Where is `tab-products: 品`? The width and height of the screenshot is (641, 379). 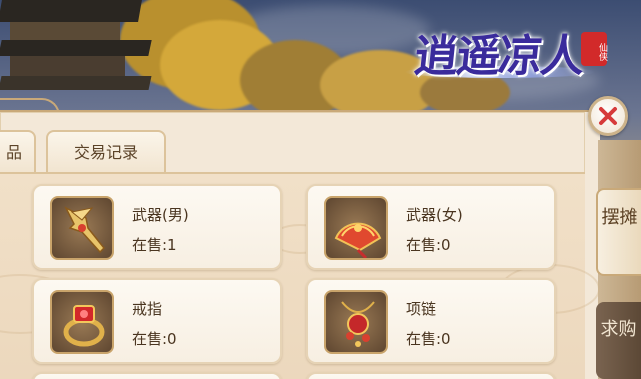
tab-products: 品 is located at coordinates (18, 152).